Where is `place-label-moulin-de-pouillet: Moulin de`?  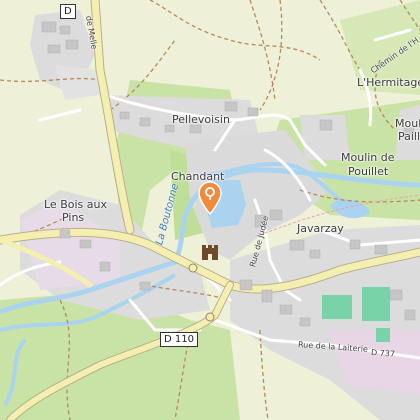 place-label-moulin-de-pouillet: Moulin de is located at coordinates (368, 157).